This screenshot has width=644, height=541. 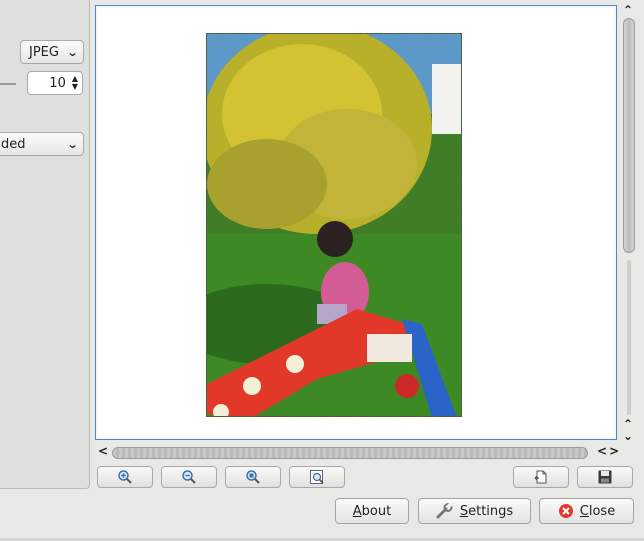 I want to click on horizontal-scrollbar: <, so click(x=356, y=452).